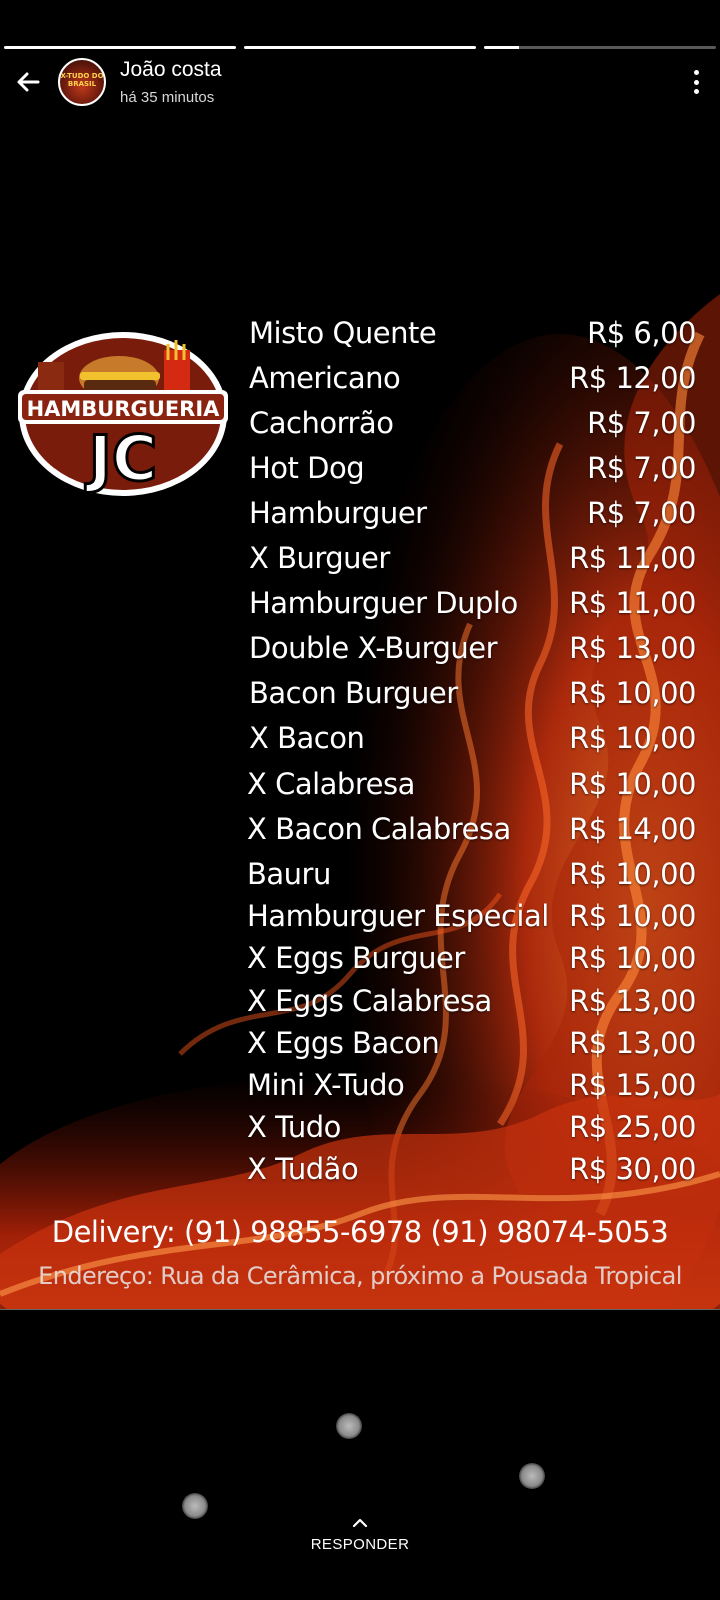  What do you see at coordinates (303, 1169) in the screenshot?
I see `menu-item-name: X Tudão` at bounding box center [303, 1169].